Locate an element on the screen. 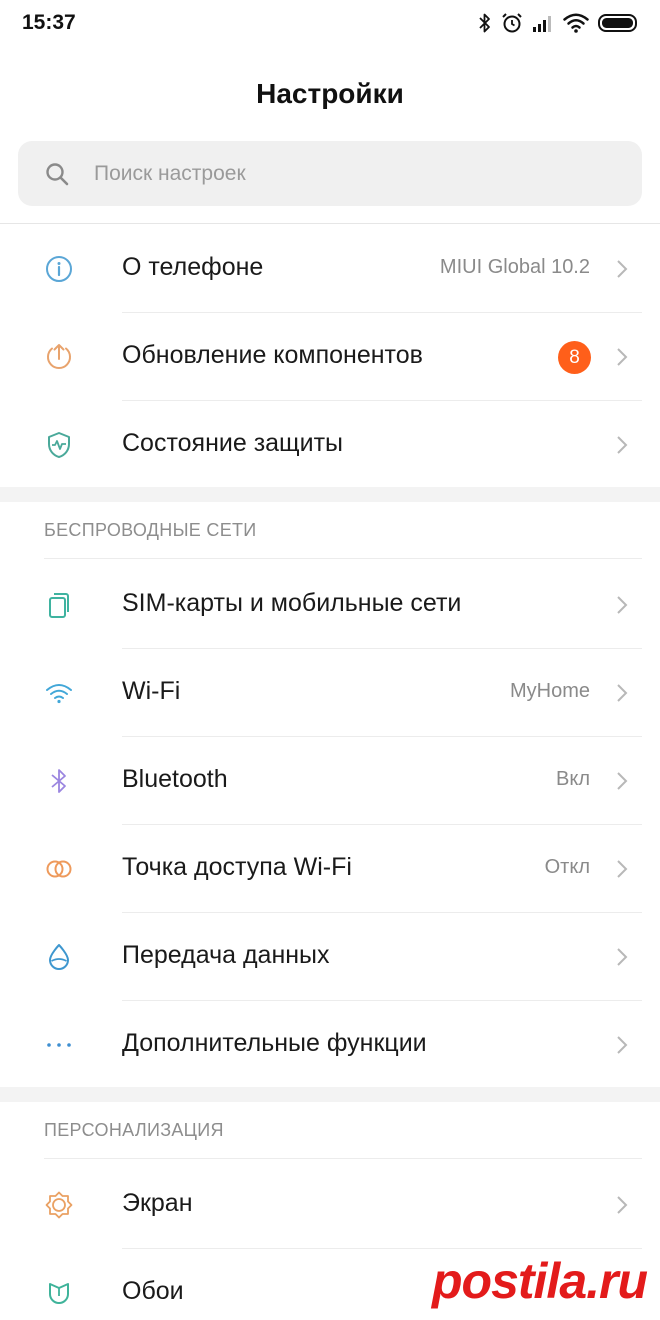  data-usage-icon is located at coordinates (59, 957).